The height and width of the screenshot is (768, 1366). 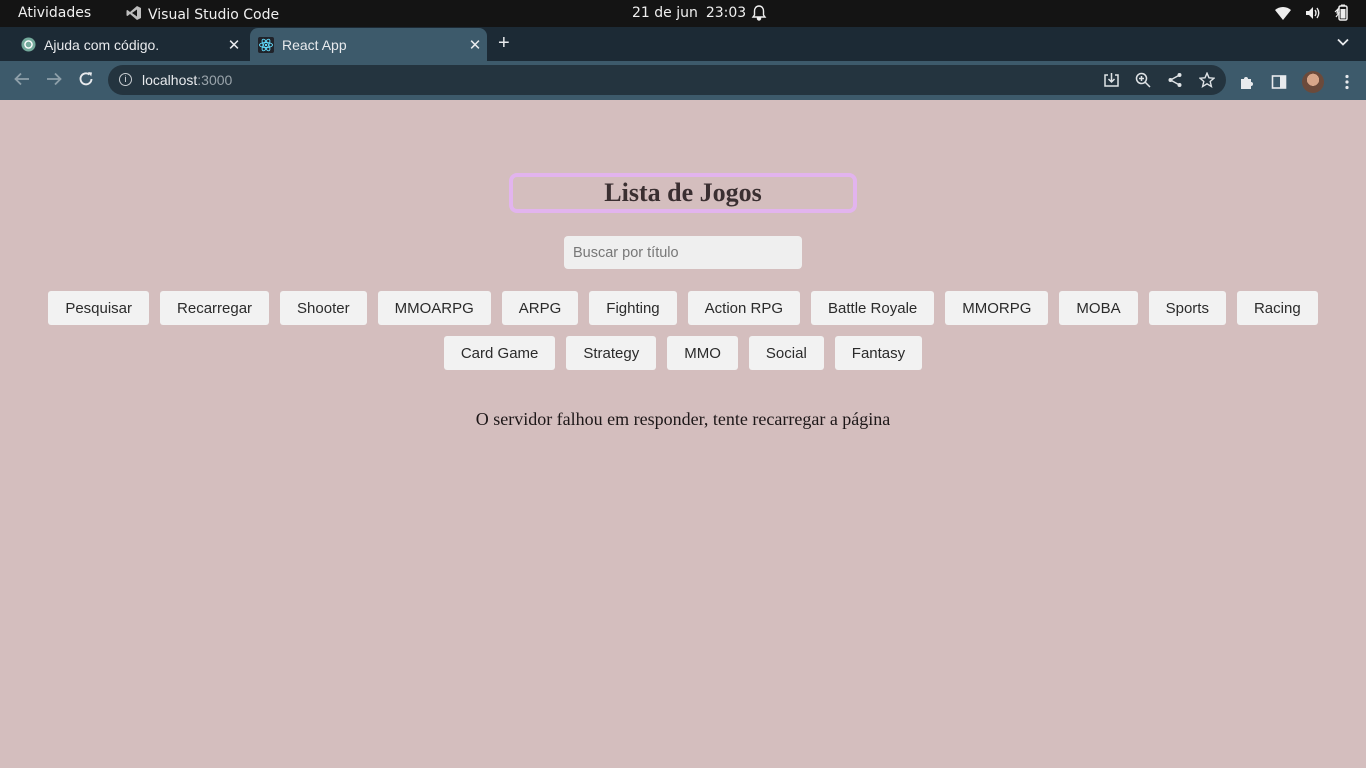 What do you see at coordinates (99, 308) in the screenshot?
I see `pesquisar-button: Pesquisar` at bounding box center [99, 308].